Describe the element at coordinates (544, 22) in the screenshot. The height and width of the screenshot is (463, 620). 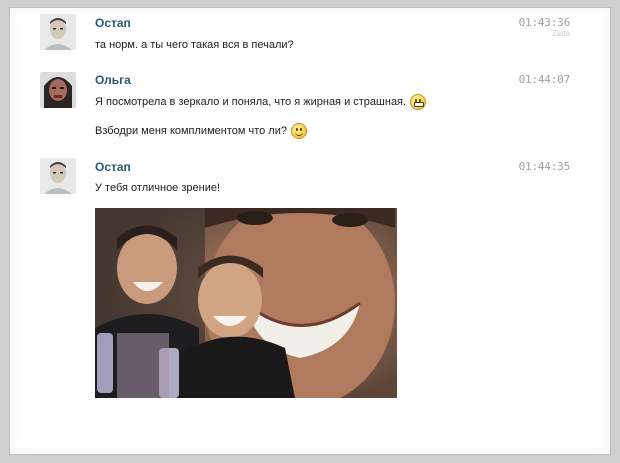
I see `timestamp: 01:43:36` at that location.